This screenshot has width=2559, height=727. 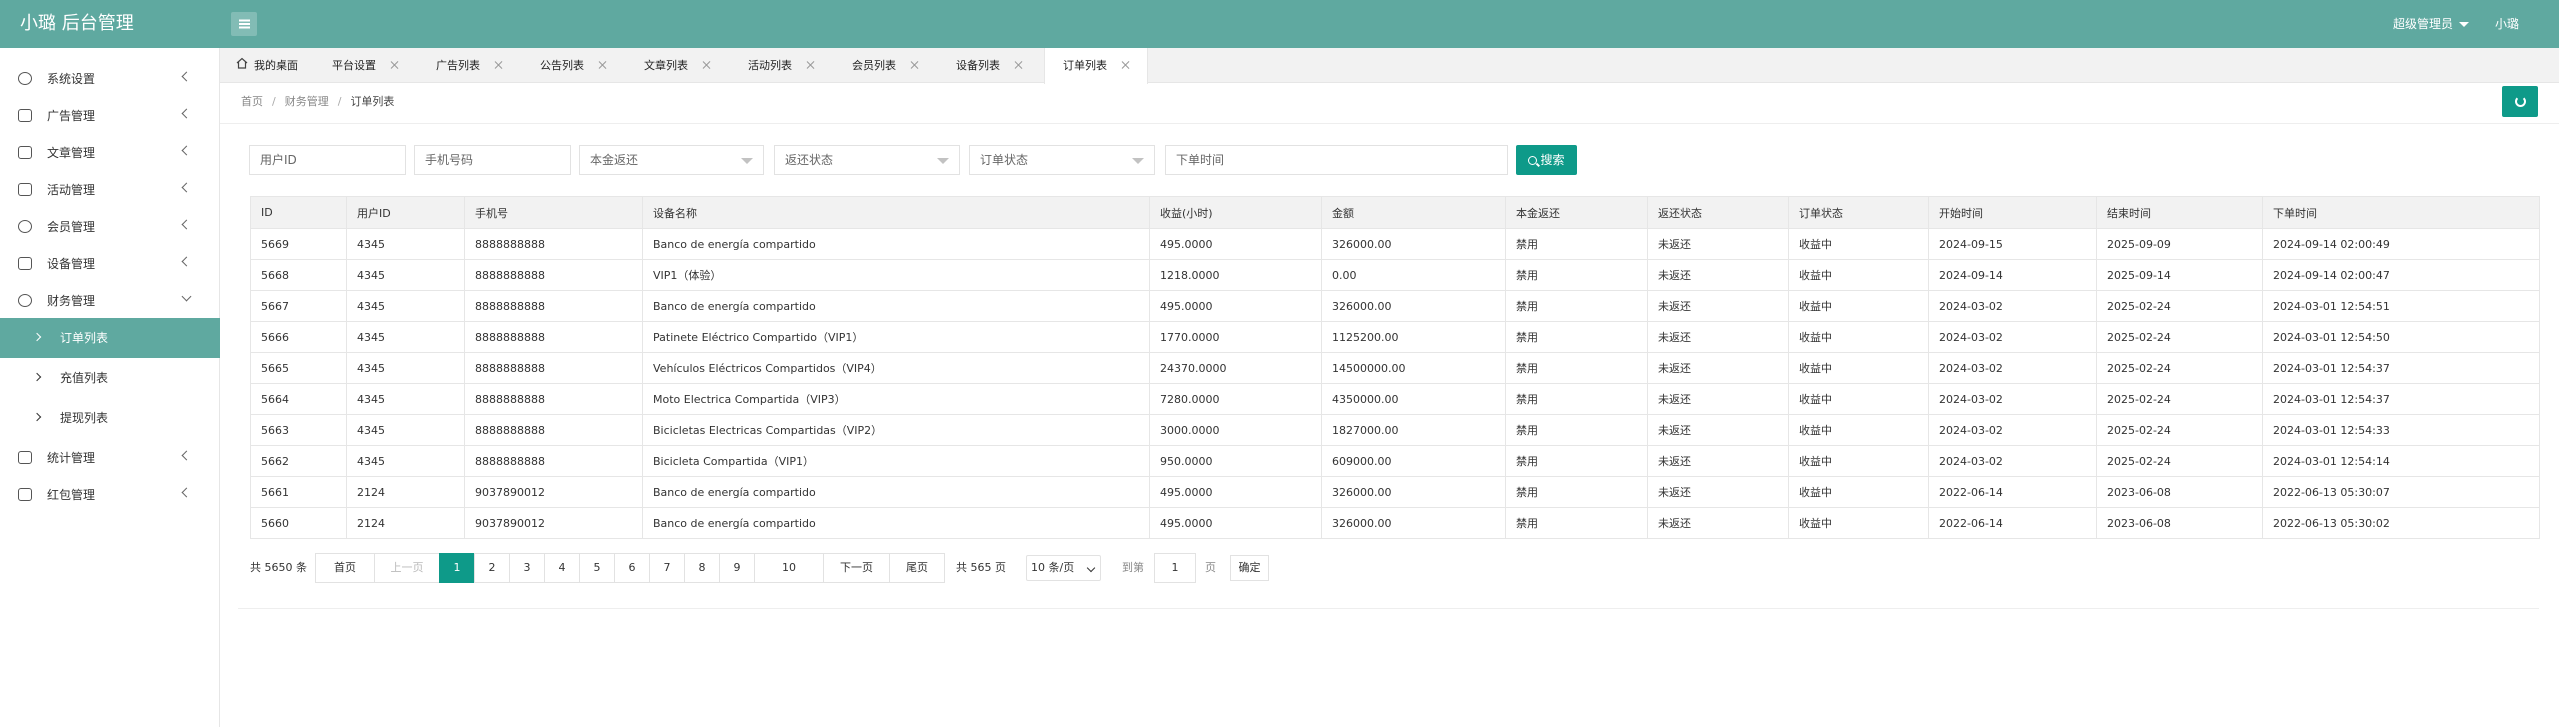 I want to click on sidebar-item-devices: 设备管理, so click(x=110, y=263).